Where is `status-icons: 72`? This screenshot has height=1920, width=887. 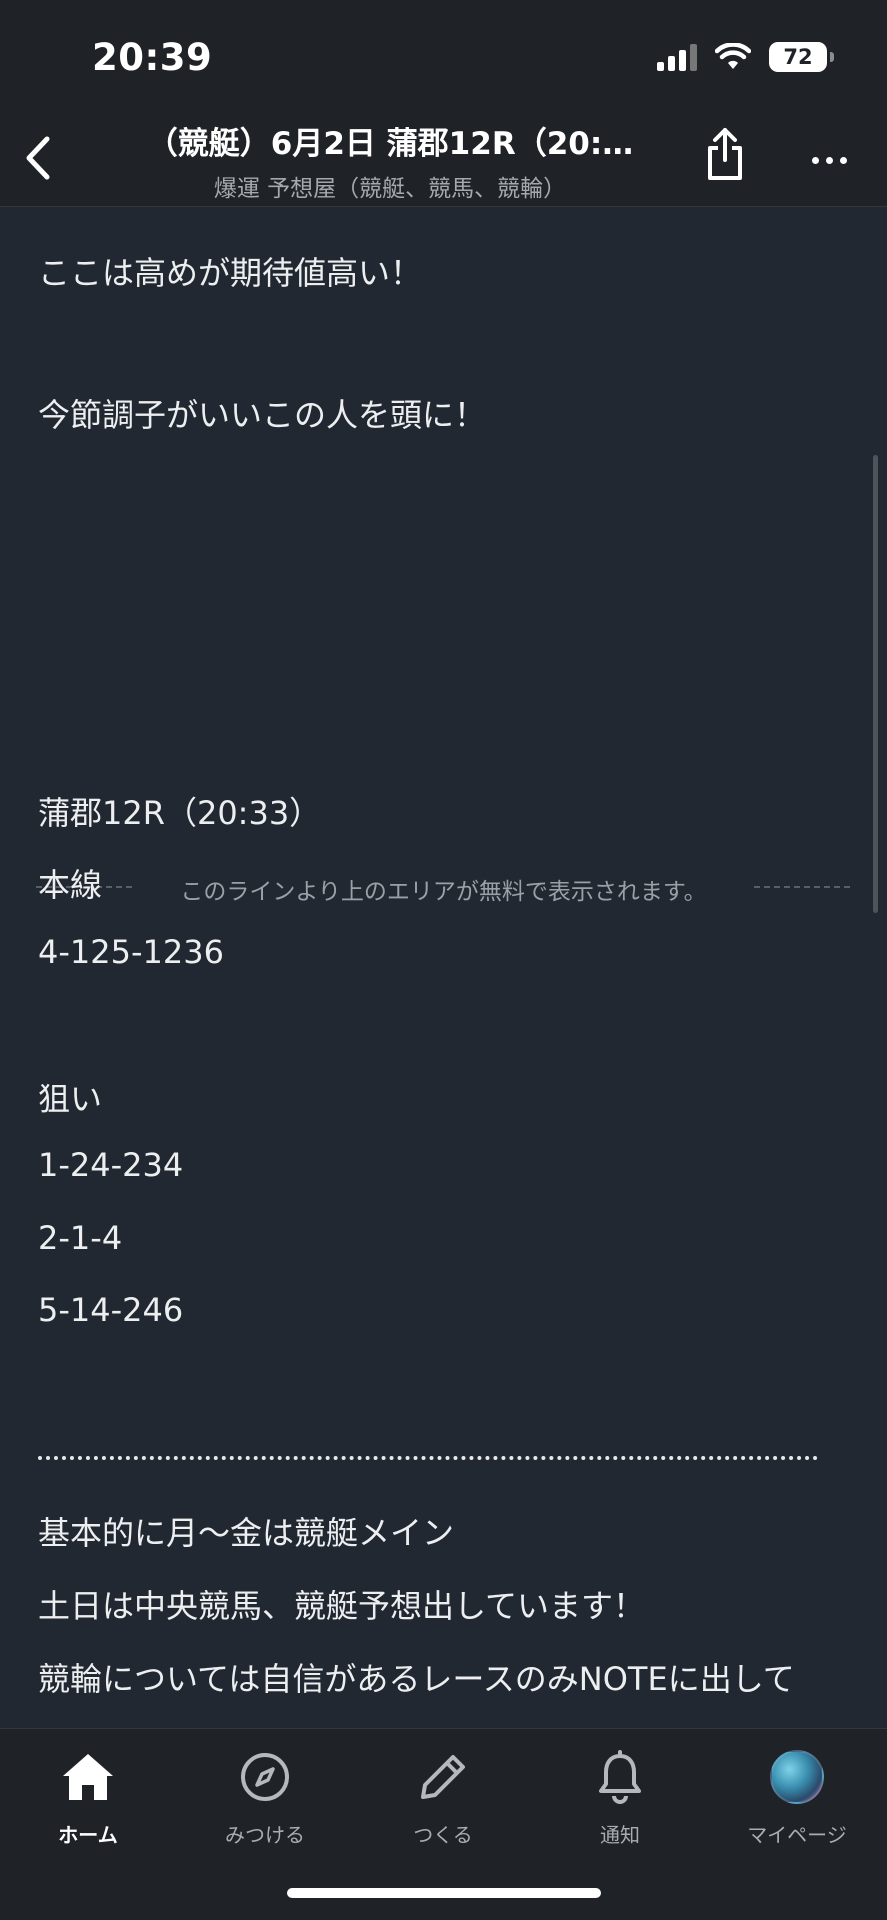 status-icons: 72 is located at coordinates (745, 57).